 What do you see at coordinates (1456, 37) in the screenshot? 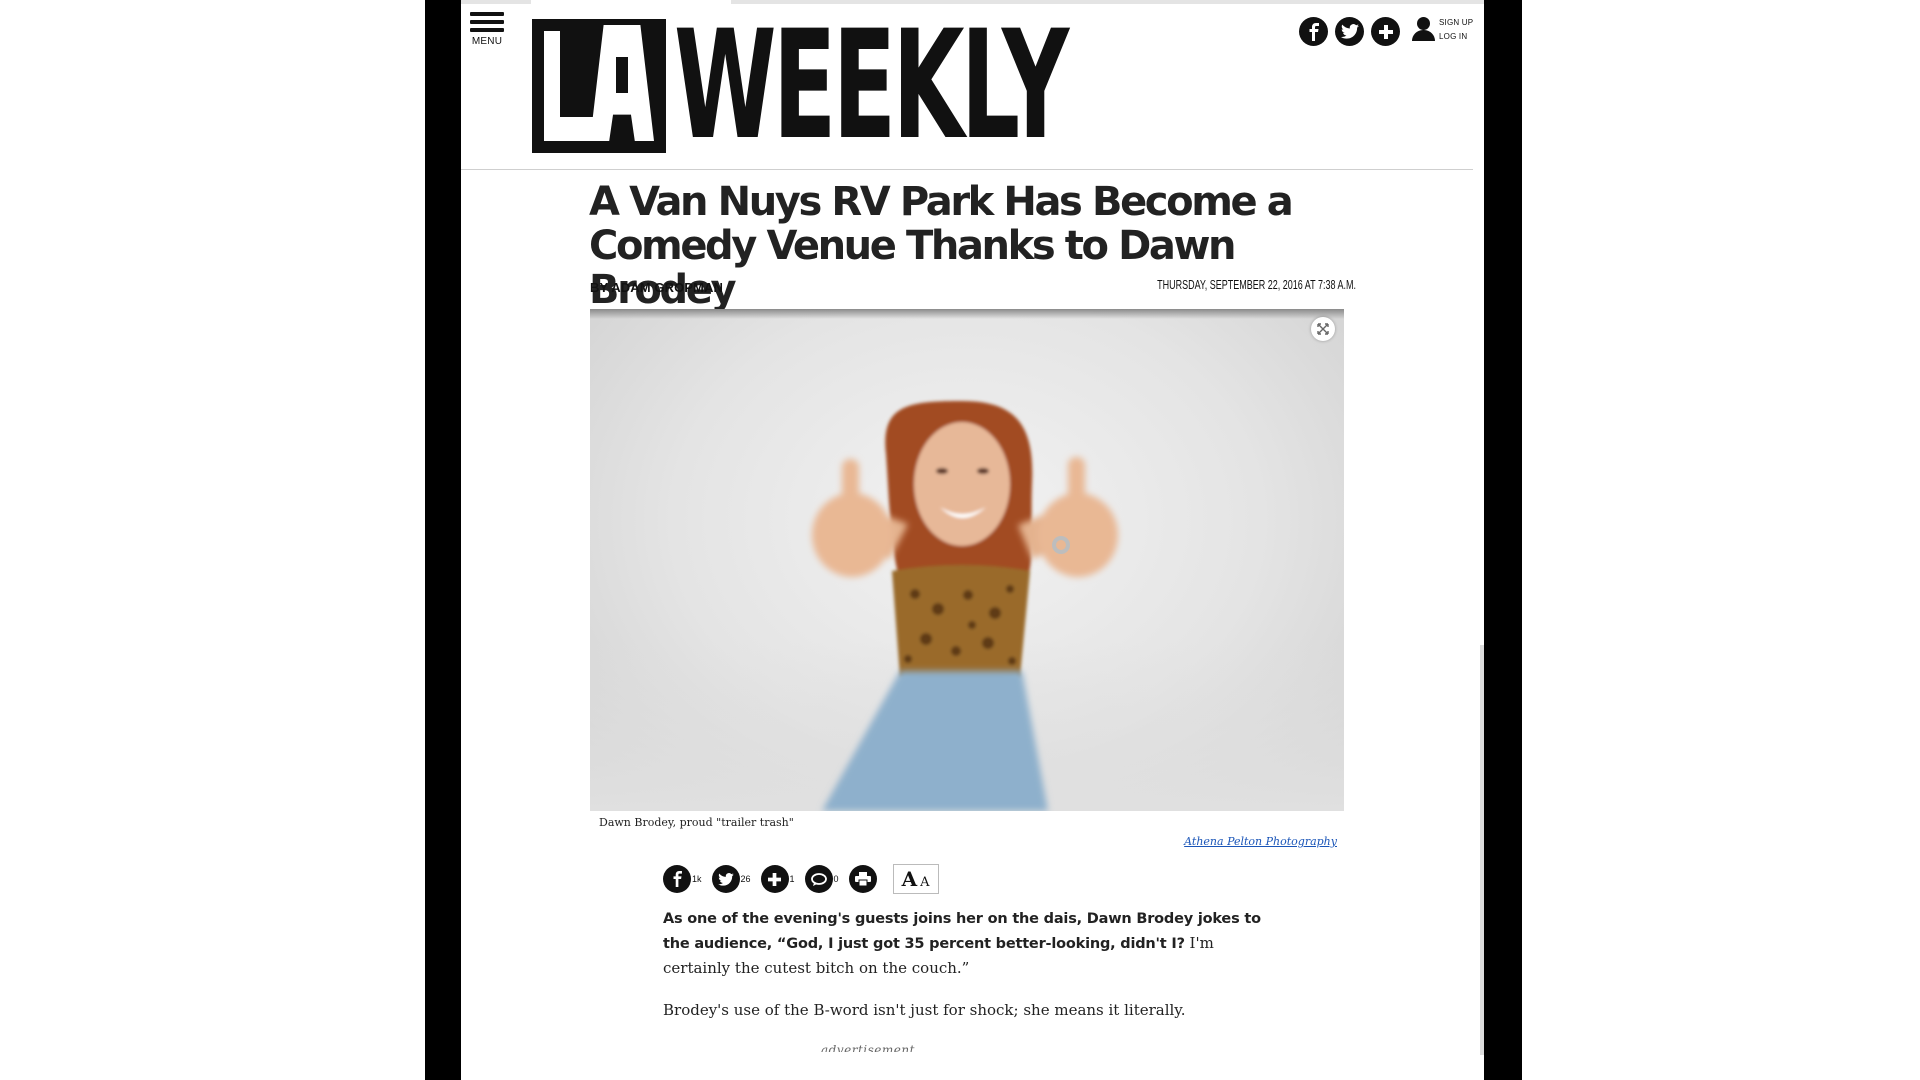
I see `log-in-link: LOG IN` at bounding box center [1456, 37].